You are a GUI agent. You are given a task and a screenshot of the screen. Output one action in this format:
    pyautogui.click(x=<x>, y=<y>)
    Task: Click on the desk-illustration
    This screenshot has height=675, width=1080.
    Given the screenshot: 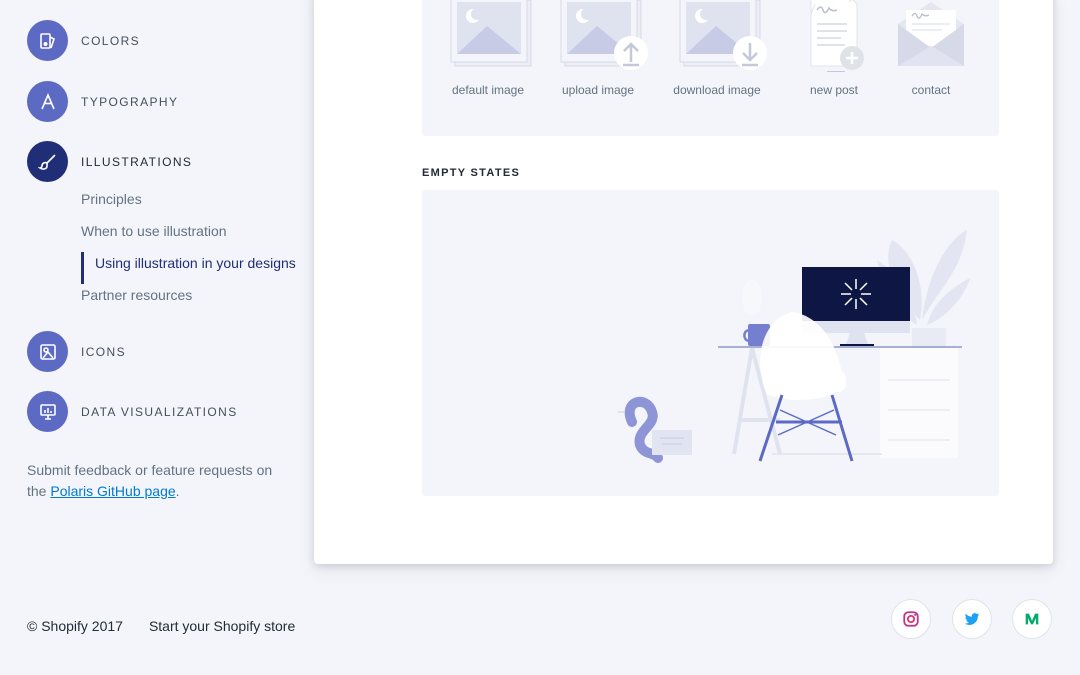 What is the action you would take?
    pyautogui.click(x=794, y=346)
    